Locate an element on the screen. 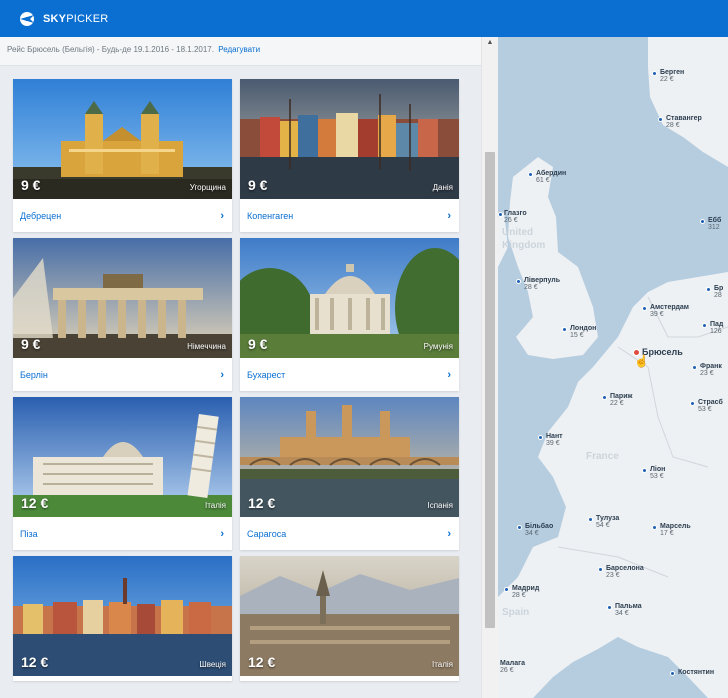 The image size is (728, 698). map-pin-city: Лондон is located at coordinates (583, 328).